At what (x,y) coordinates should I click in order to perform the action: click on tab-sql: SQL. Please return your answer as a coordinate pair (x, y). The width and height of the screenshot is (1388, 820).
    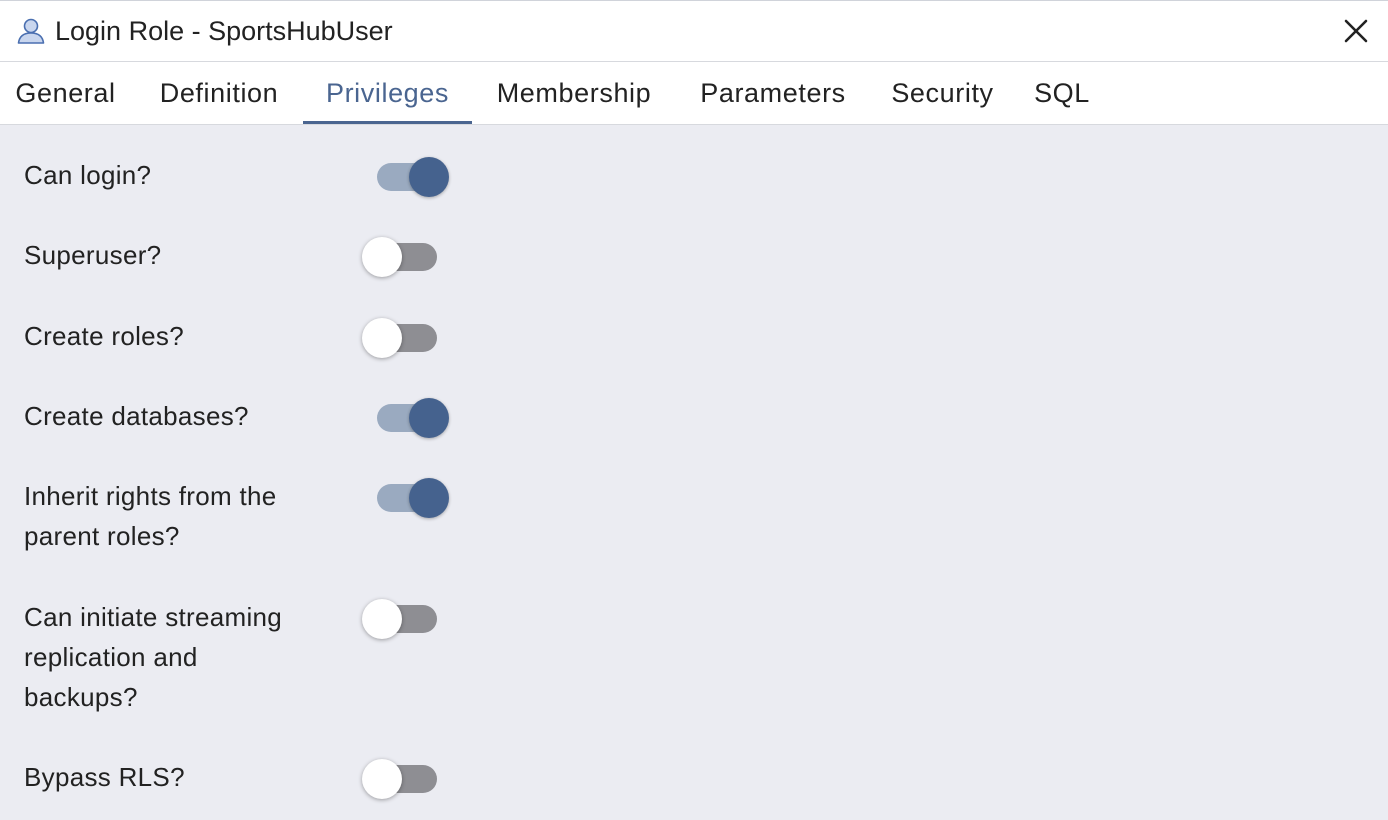
    Looking at the image, I should click on (1062, 93).